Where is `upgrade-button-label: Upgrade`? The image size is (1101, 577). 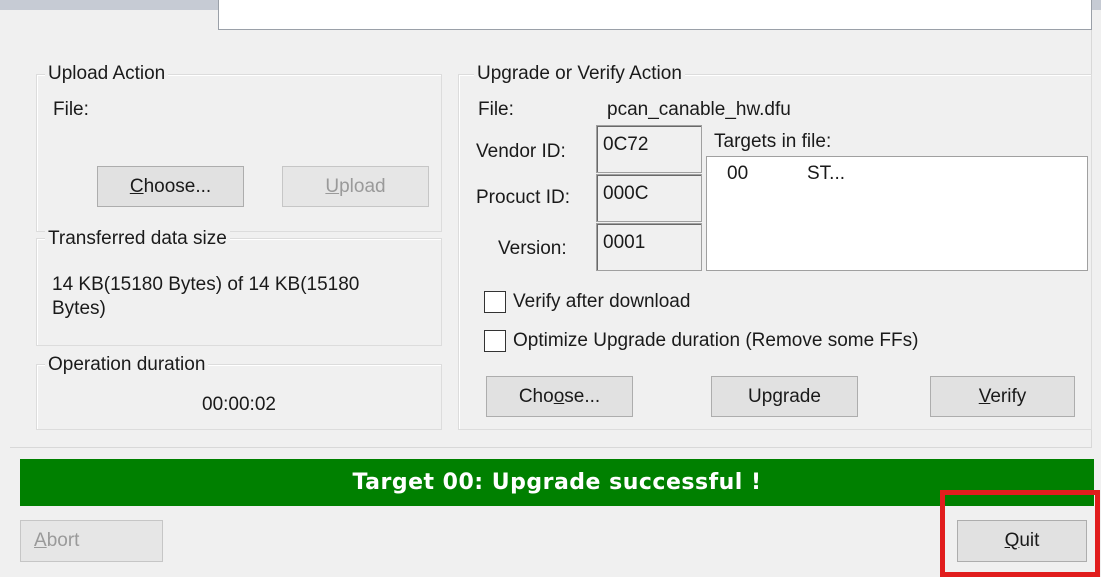 upgrade-button-label: Upgrade is located at coordinates (784, 396).